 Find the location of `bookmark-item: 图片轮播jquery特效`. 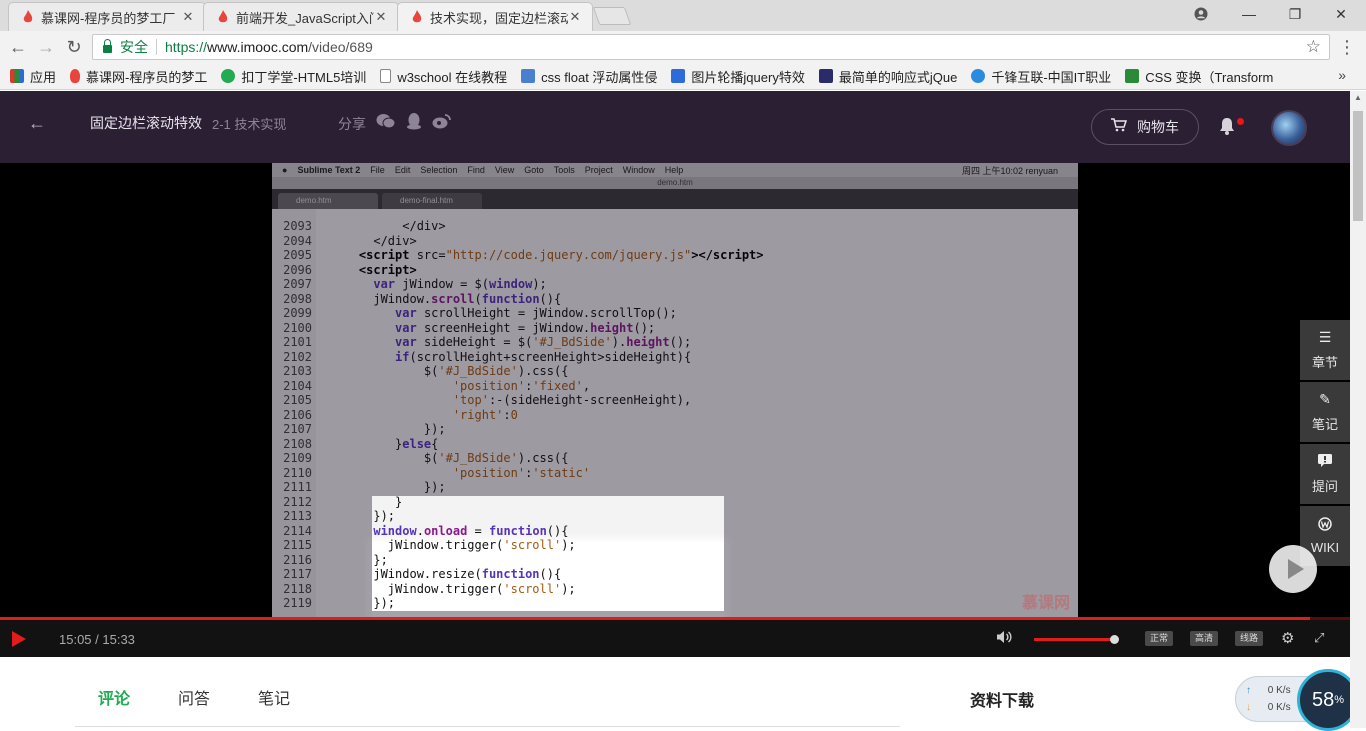

bookmark-item: 图片轮播jquery特效 is located at coordinates (738, 76).